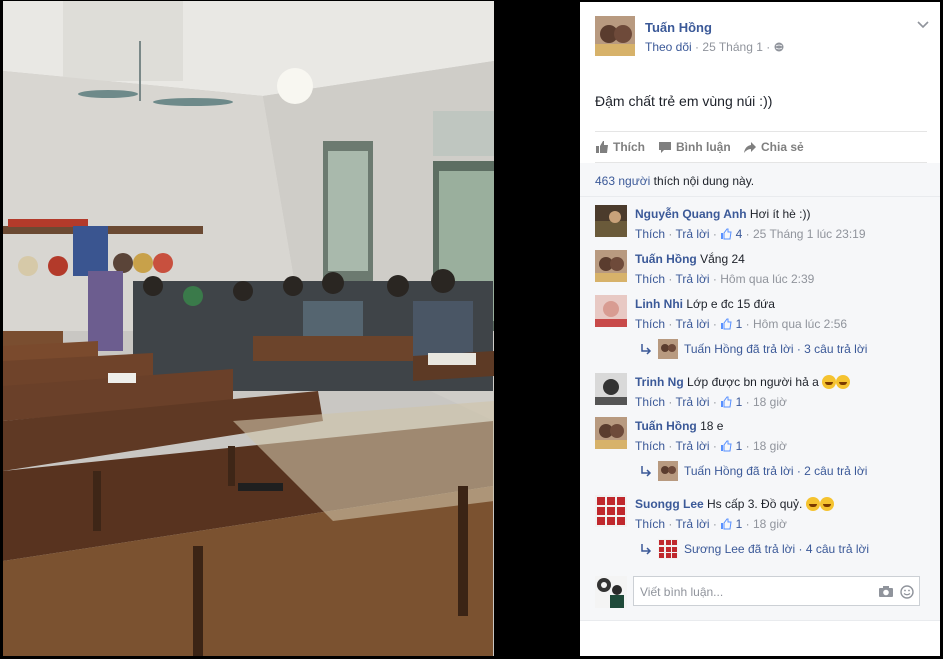 This screenshot has width=943, height=659. What do you see at coordinates (886, 591) in the screenshot?
I see `camera-icon` at bounding box center [886, 591].